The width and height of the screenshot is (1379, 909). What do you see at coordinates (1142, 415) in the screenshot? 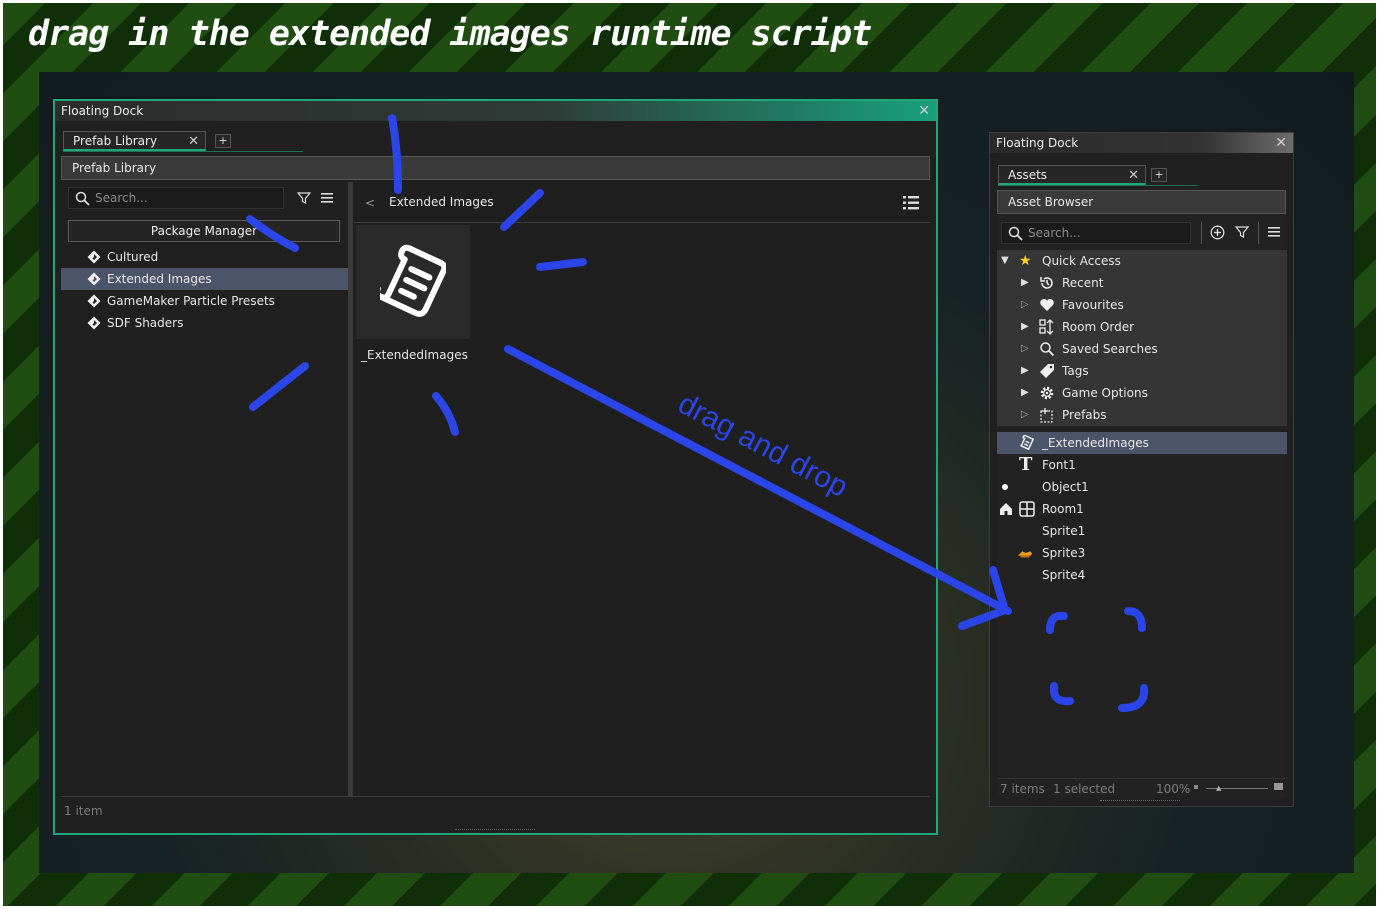
I see `tree-item-prefabs: ▷ Prefabs` at bounding box center [1142, 415].